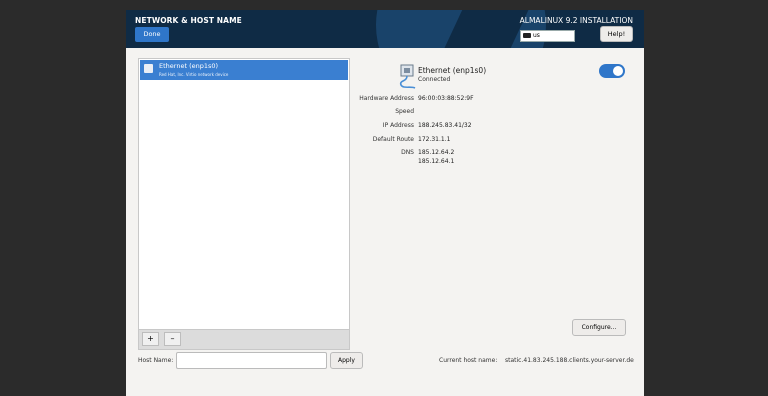 The image size is (768, 396). Describe the element at coordinates (434, 79) in the screenshot. I see `device-status: Connected` at that location.